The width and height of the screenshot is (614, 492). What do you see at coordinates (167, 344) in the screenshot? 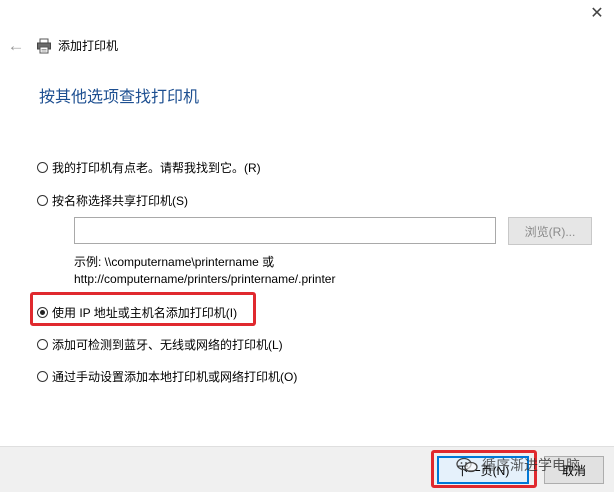
I see `option-bluetooth-wireless-label: 添加可检测到蓝牙、无线或网络的打印机(L)` at bounding box center [167, 344].